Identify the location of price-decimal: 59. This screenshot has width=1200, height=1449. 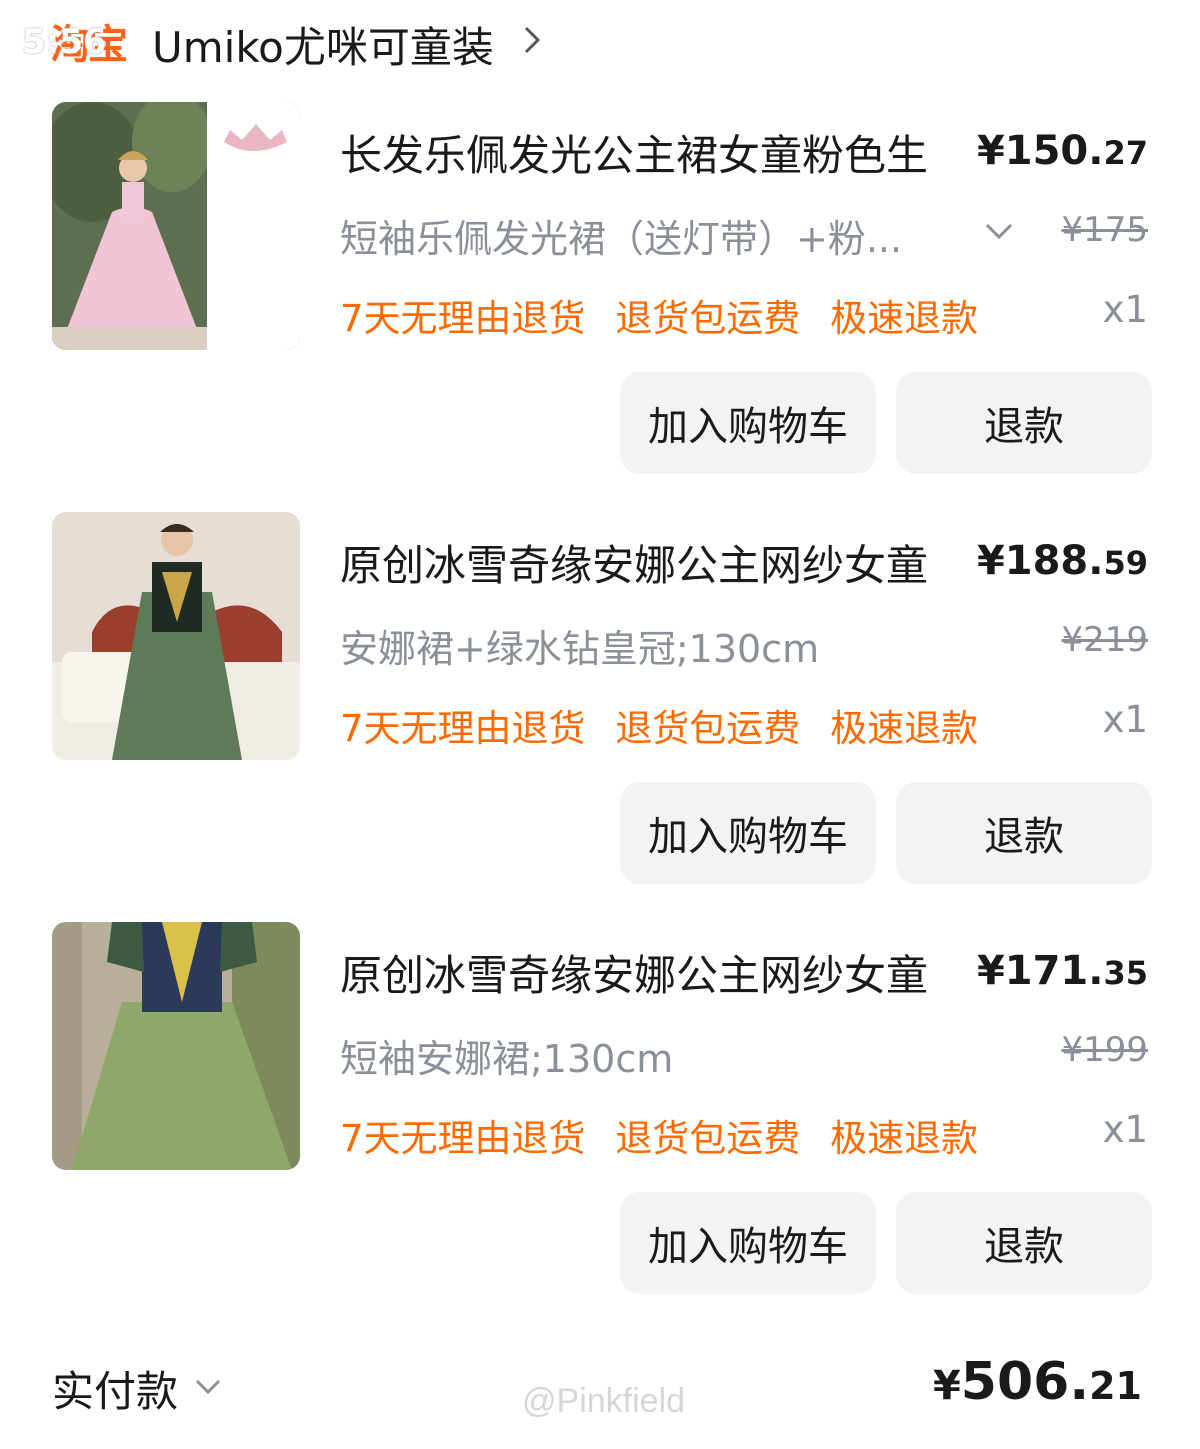
(1125, 563).